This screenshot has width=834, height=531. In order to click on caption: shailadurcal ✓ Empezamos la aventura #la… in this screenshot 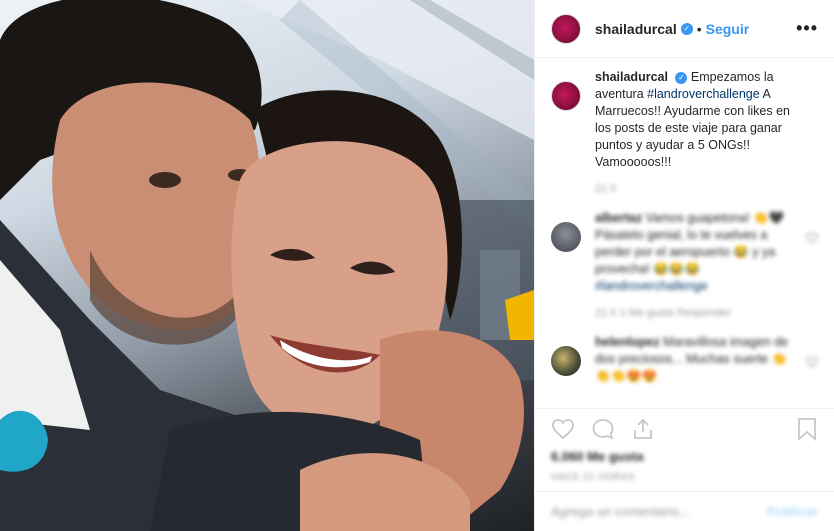, I will do `click(684, 133)`.